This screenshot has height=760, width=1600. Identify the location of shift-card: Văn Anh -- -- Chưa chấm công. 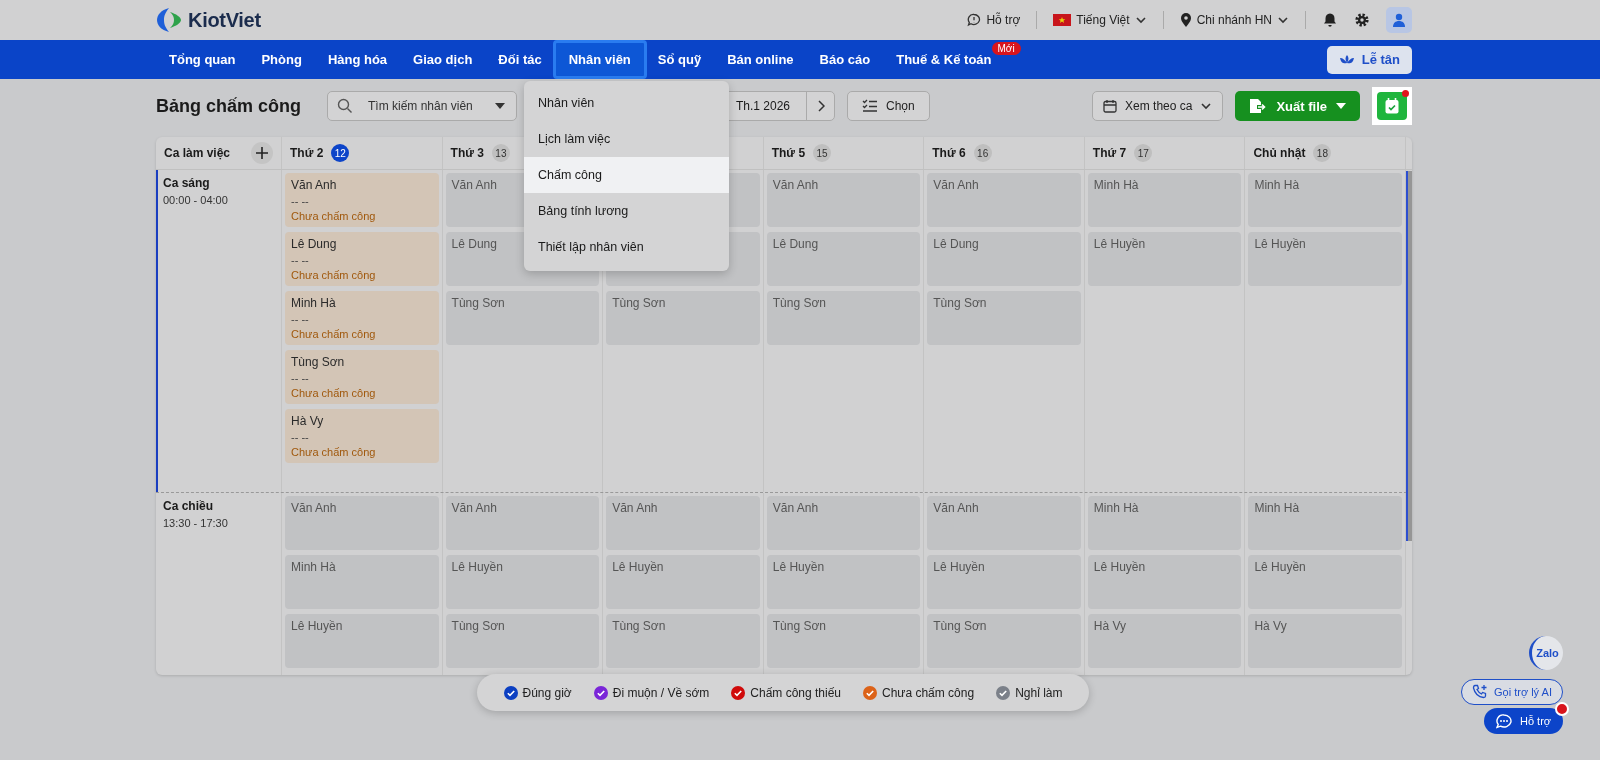
(362, 200).